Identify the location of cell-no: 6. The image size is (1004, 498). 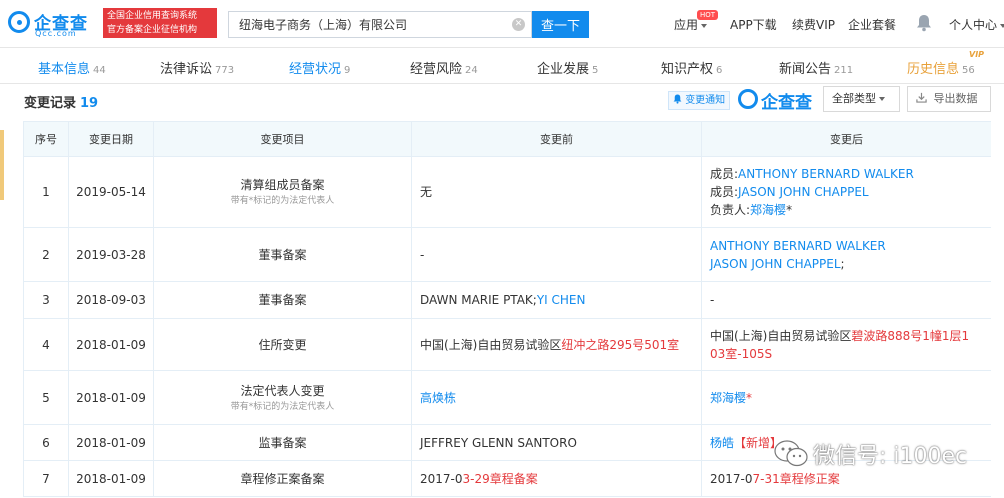
(46, 442).